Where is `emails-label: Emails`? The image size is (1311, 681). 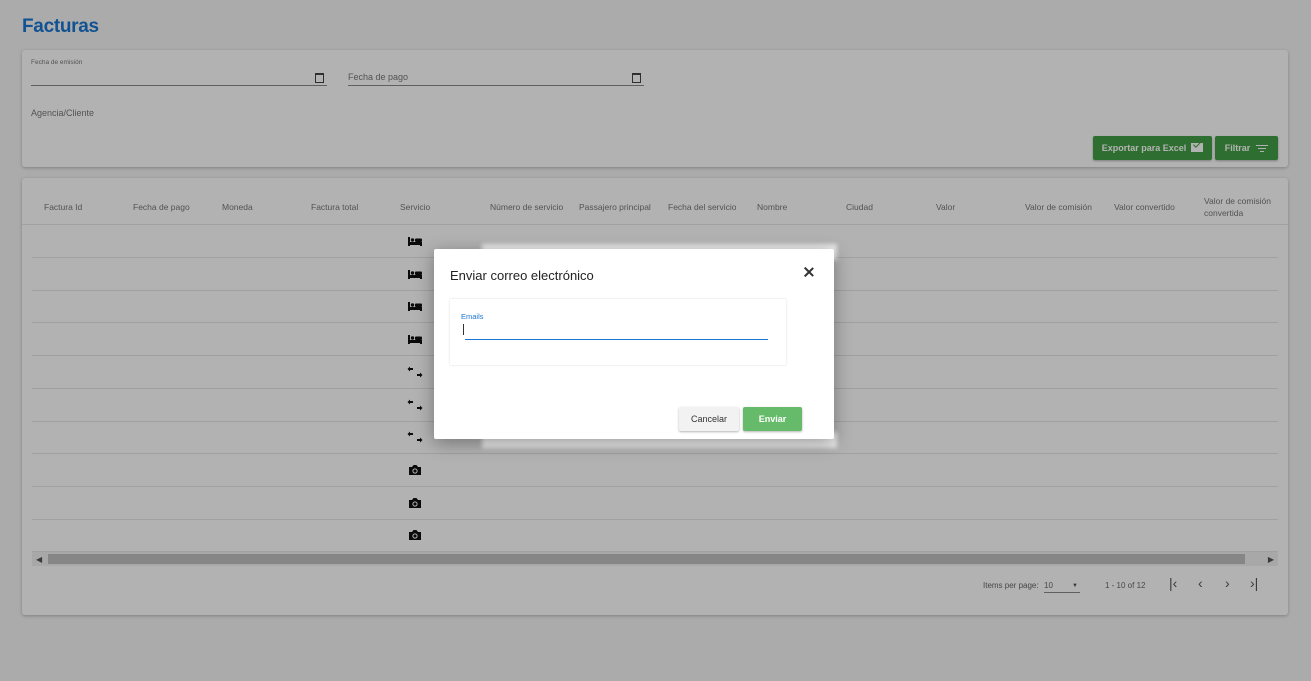
emails-label: Emails is located at coordinates (472, 316).